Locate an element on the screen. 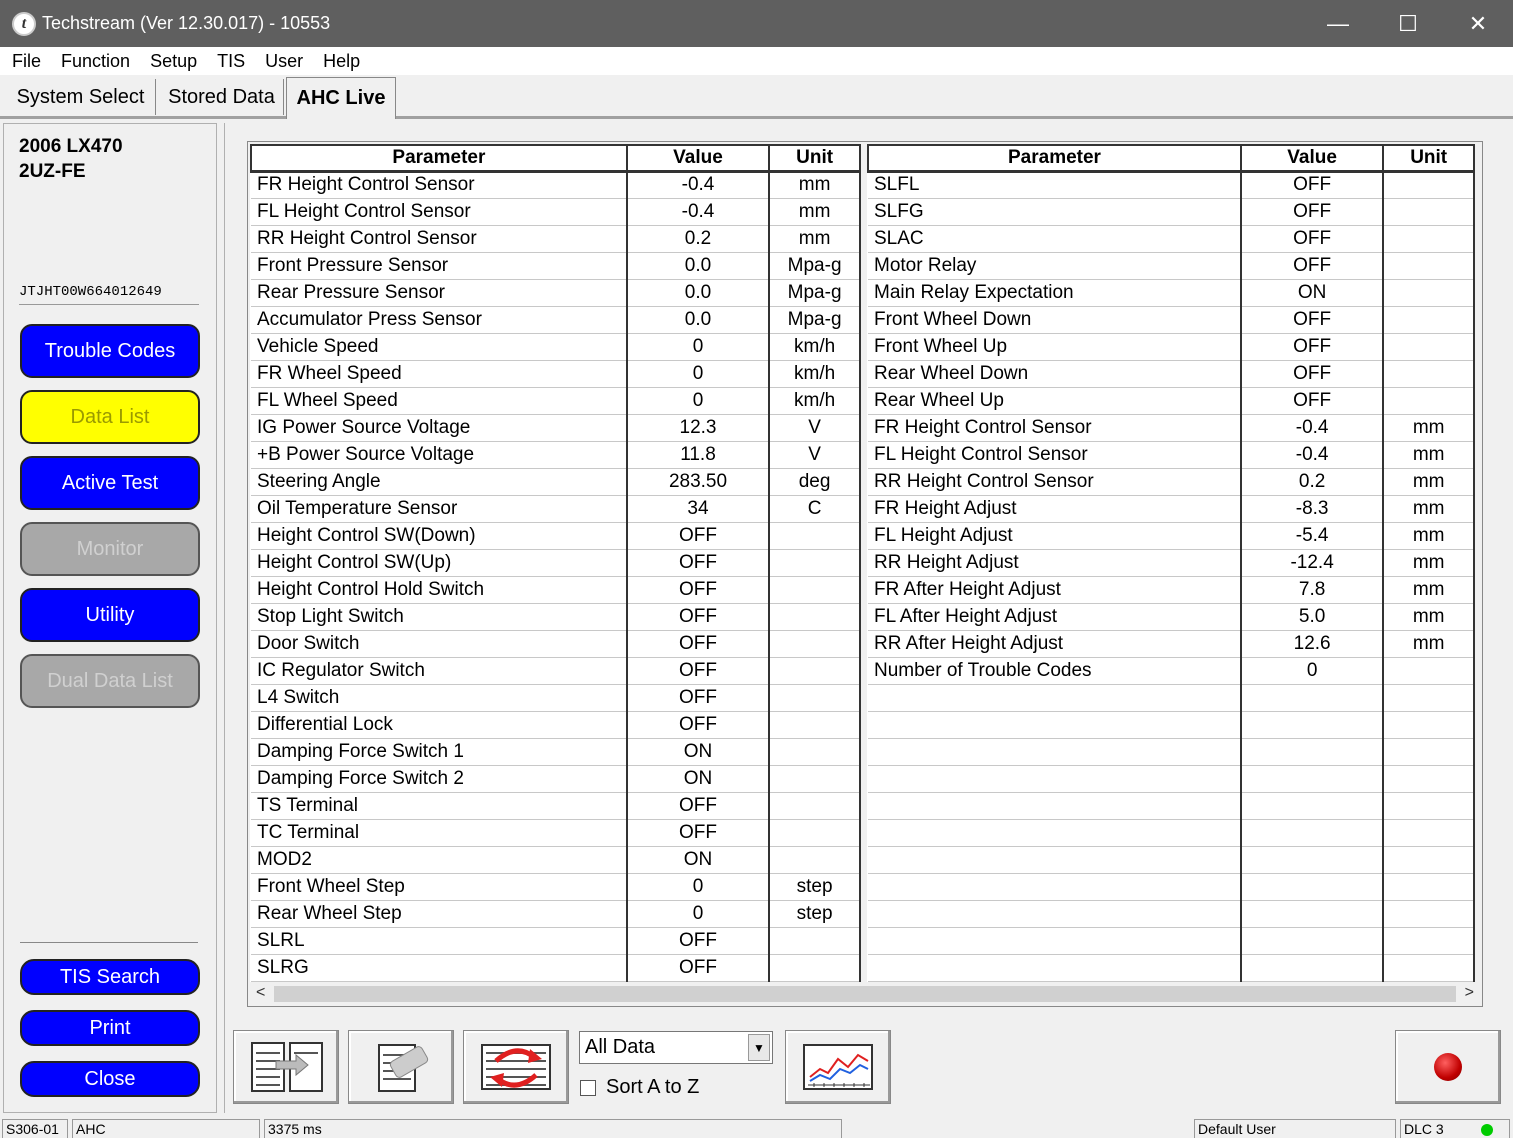  table-row: Front Wheel Step 0 step is located at coordinates (556, 887).